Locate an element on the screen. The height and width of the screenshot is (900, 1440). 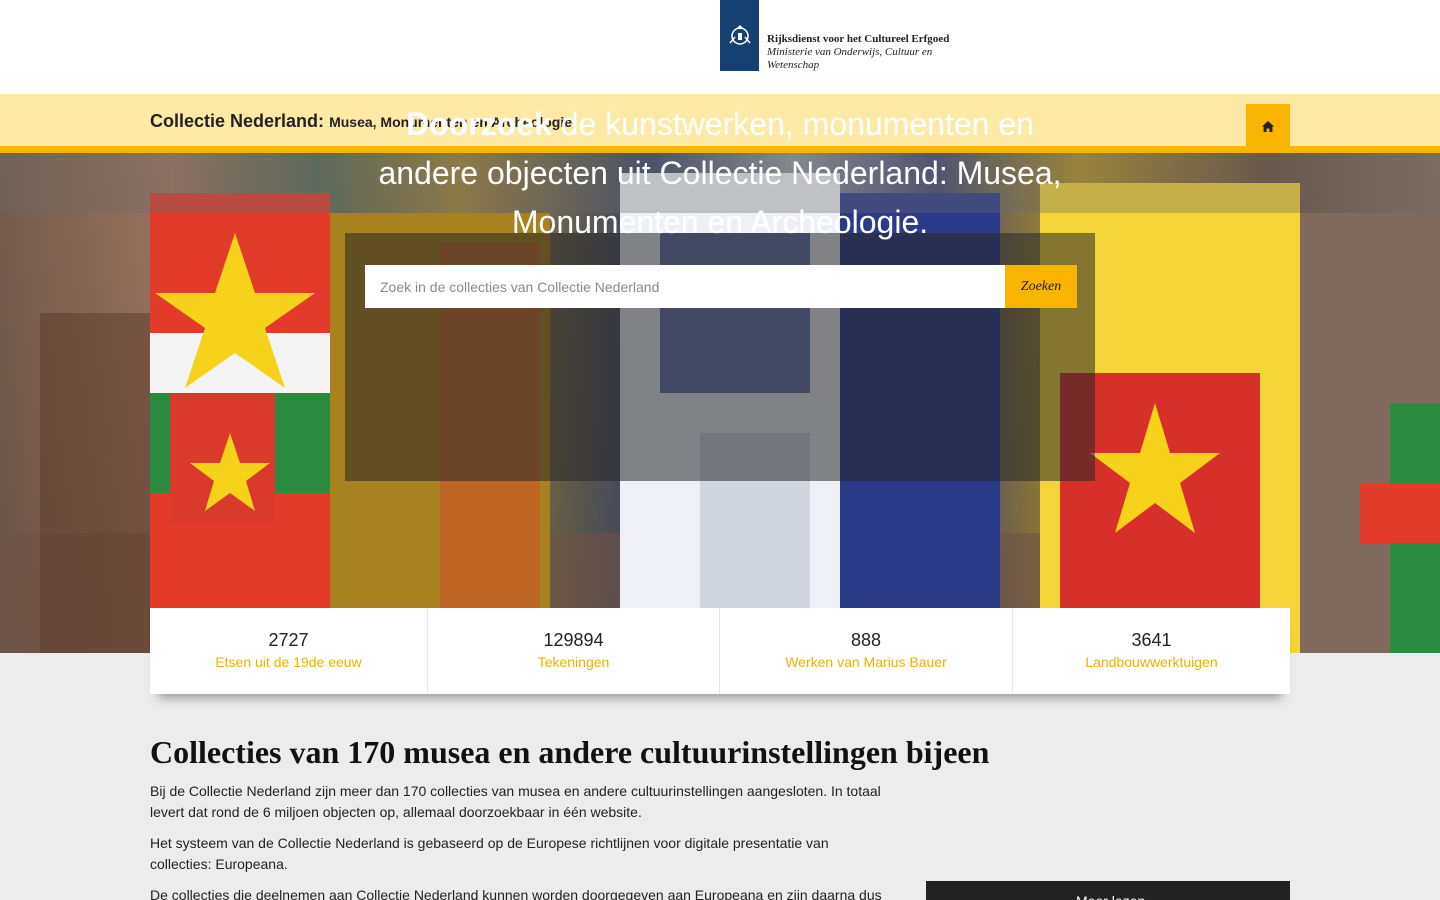
logo-line-2: Ministerie van Onderwijs, Cultuur en is located at coordinates (850, 52).